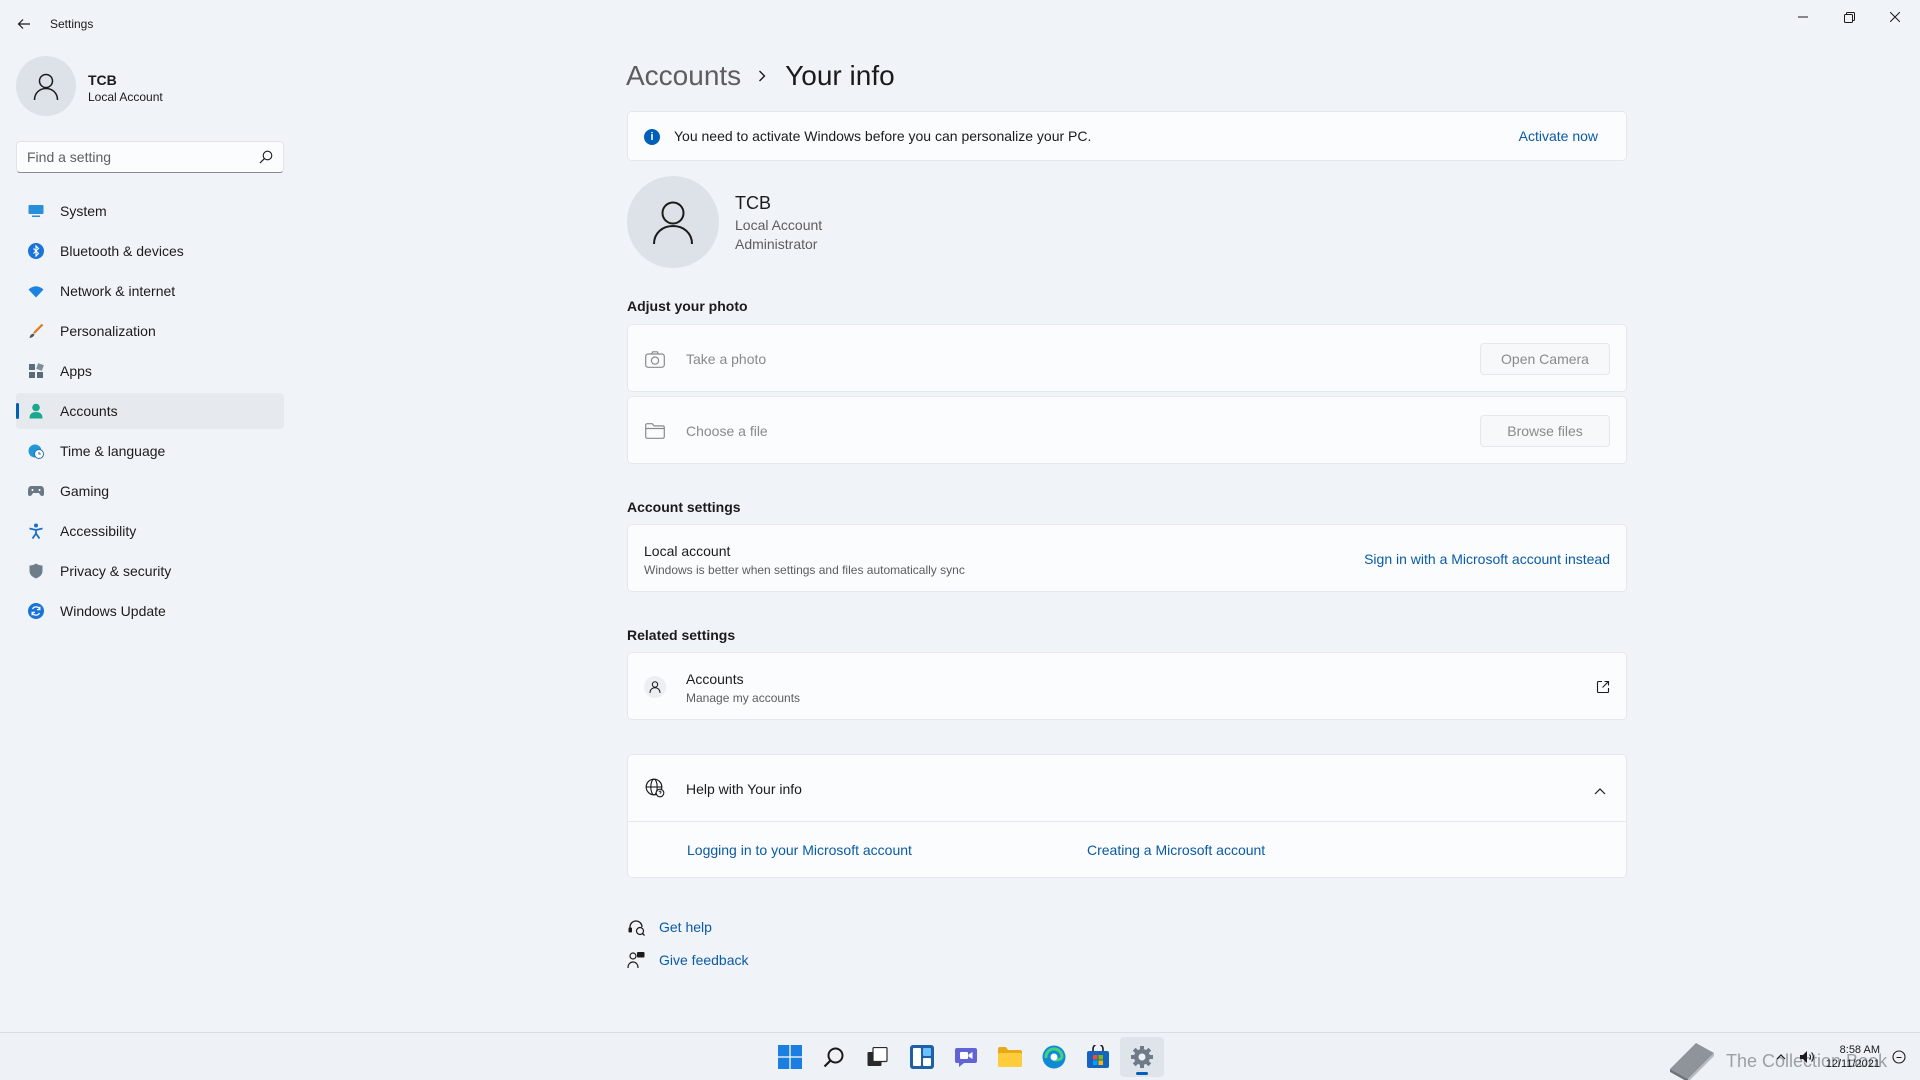 The height and width of the screenshot is (1080, 1920). I want to click on minimize-icon, so click(1803, 17).